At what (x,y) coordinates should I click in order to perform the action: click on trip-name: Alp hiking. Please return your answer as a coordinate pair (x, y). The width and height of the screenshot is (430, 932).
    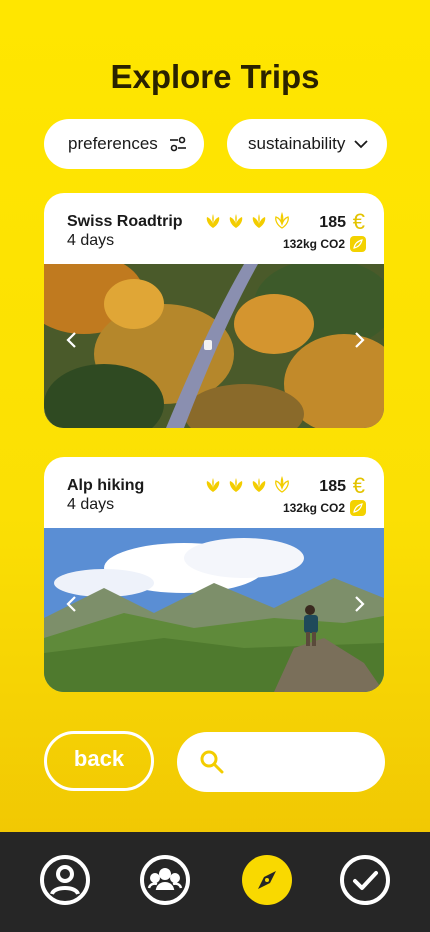
    Looking at the image, I should click on (106, 485).